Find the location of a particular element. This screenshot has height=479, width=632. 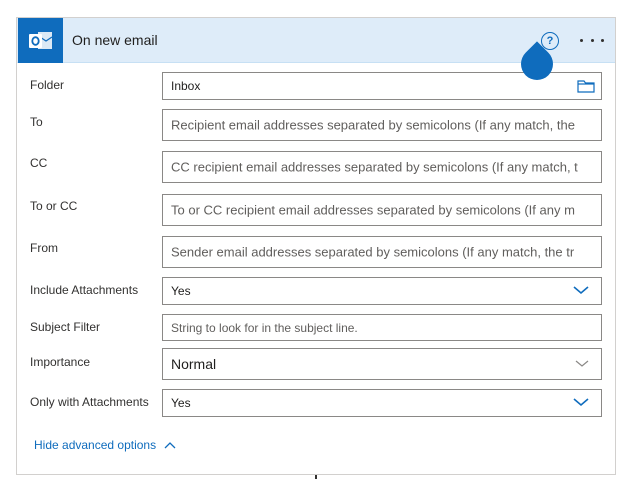

from-label: From is located at coordinates (44, 248).